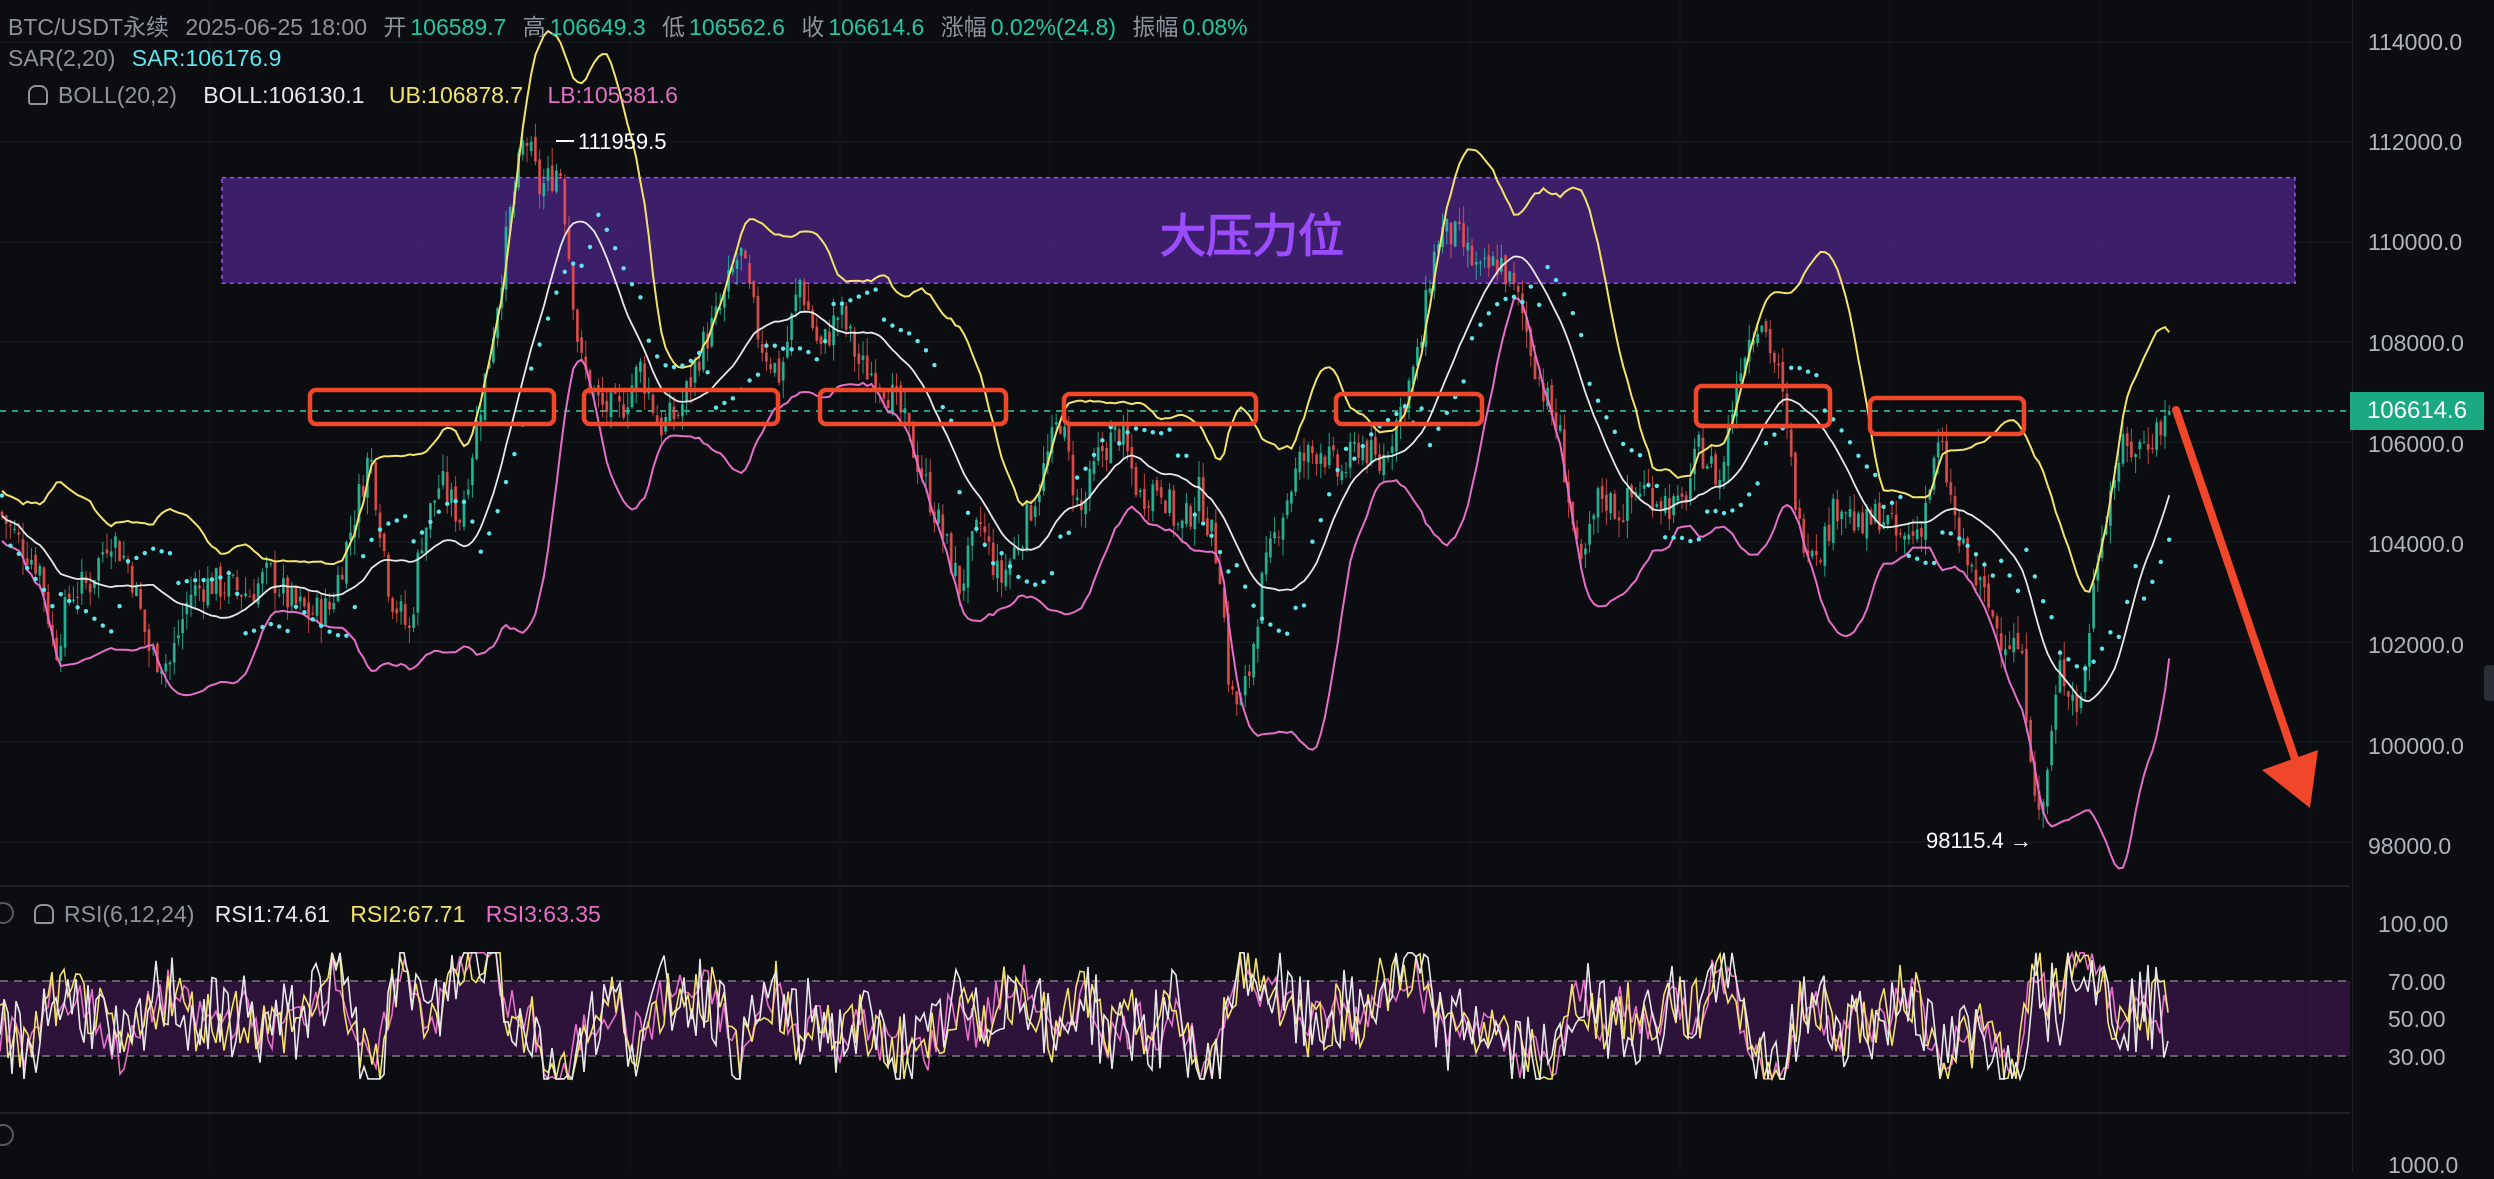 Image resolution: width=2494 pixels, height=1179 pixels. Describe the element at coordinates (1979, 840) in the screenshot. I see `low-marker: 98115.4 →` at that location.